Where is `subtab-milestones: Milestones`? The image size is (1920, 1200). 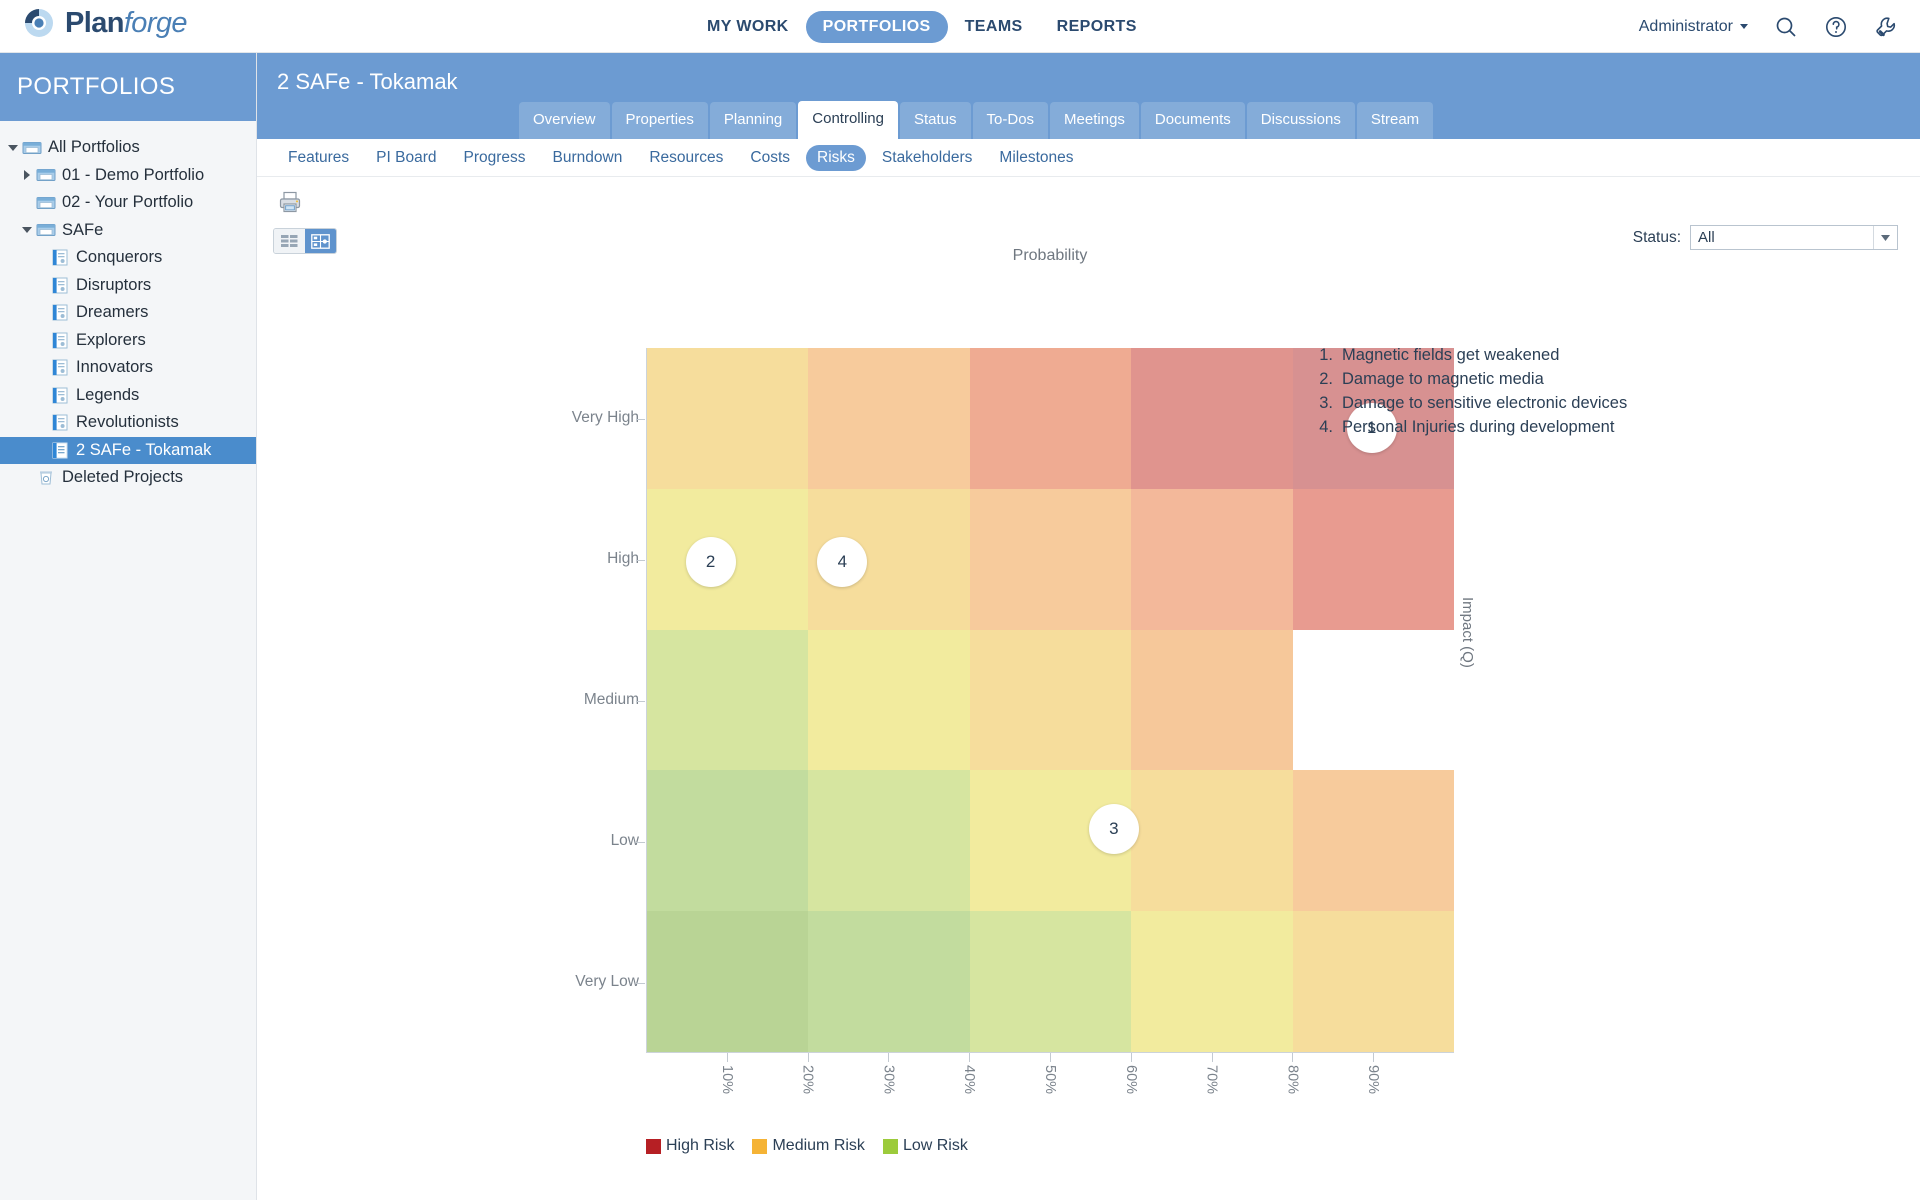 subtab-milestones: Milestones is located at coordinates (1036, 158).